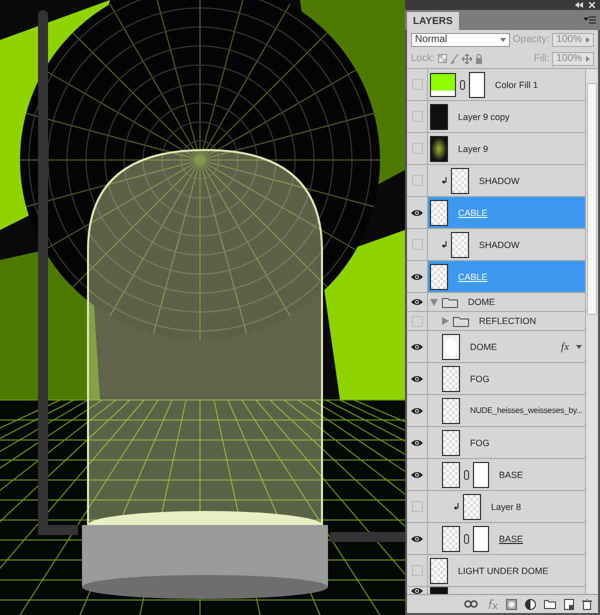 This screenshot has width=600, height=615. What do you see at coordinates (590, 20) in the screenshot?
I see `panel-menu-icon` at bounding box center [590, 20].